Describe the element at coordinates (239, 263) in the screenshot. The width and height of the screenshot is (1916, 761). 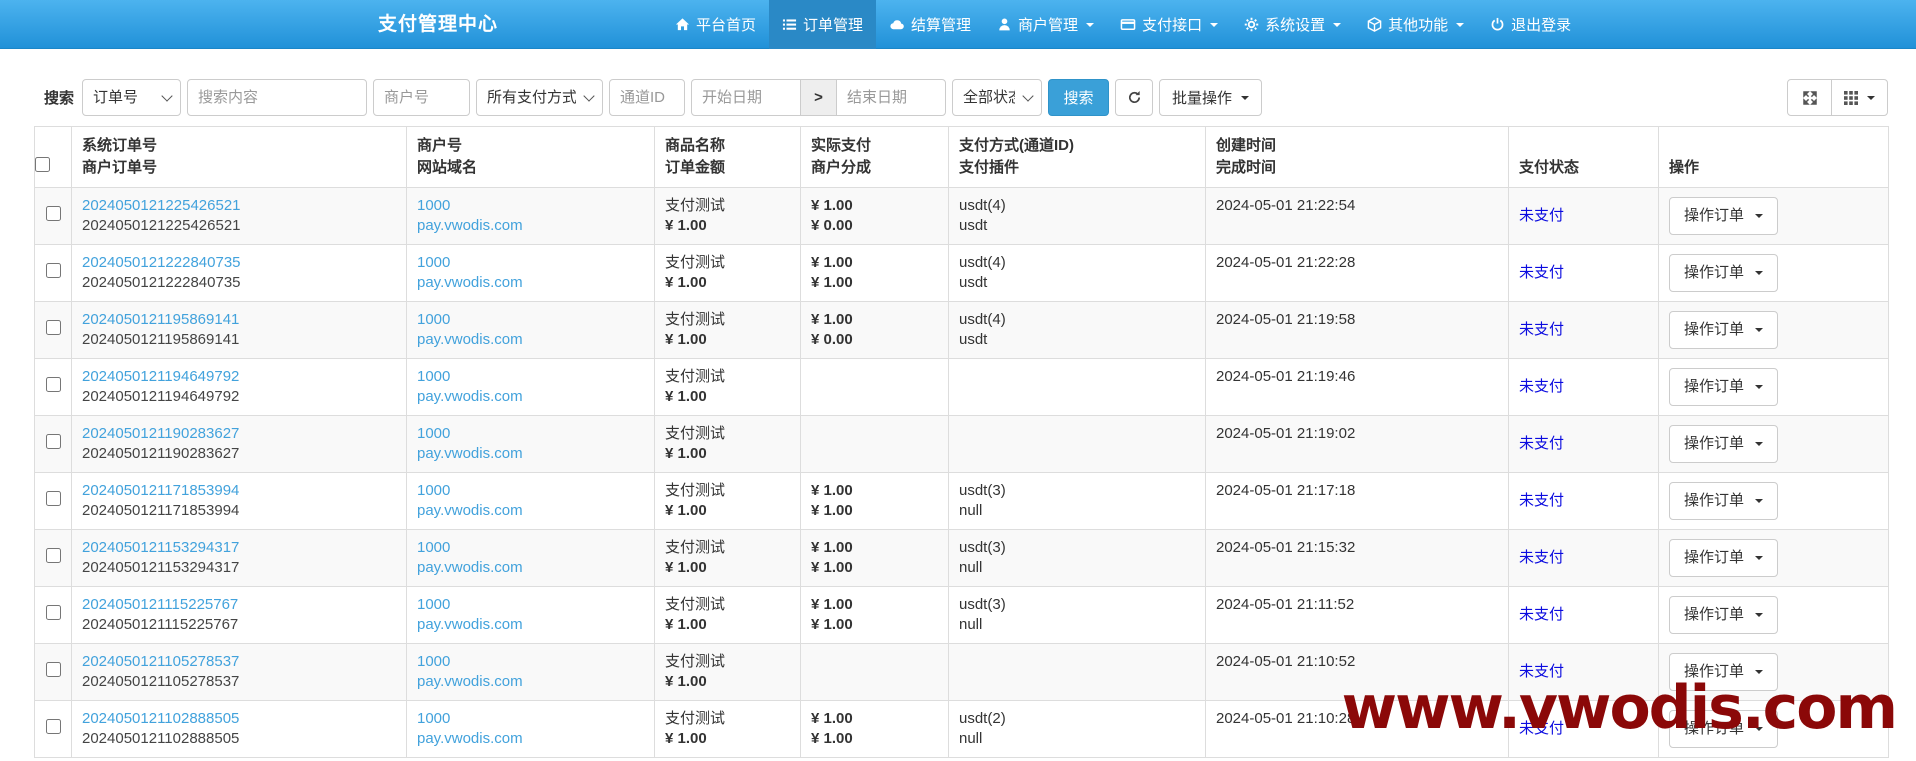
I see `system-order-link: 2024050121222840735` at that location.